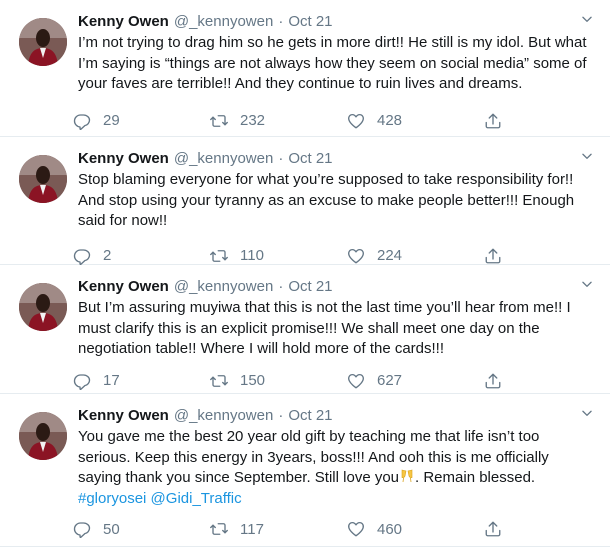  Describe the element at coordinates (252, 255) in the screenshot. I see `retweet-count: 110` at that location.